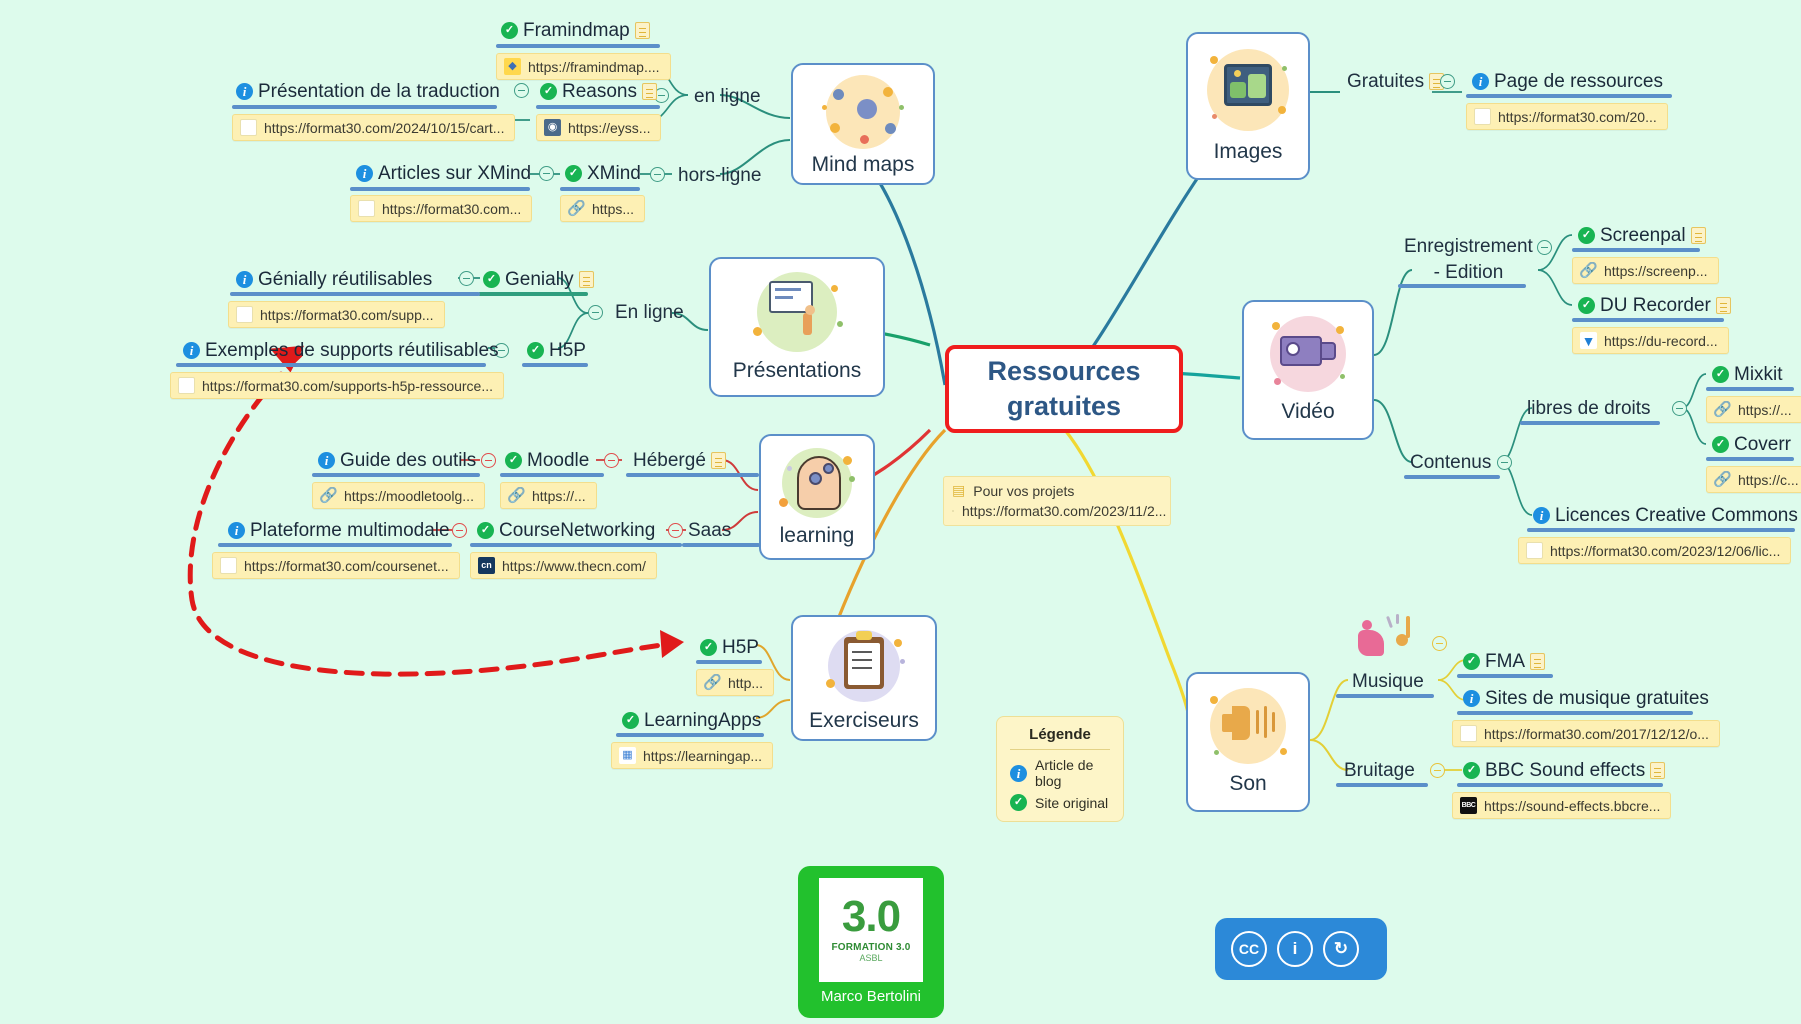 Image resolution: width=1801 pixels, height=1024 pixels. Describe the element at coordinates (1586, 699) in the screenshot. I see `topic-sites-musique-gratuites: i Sites de musique gratuites` at that location.